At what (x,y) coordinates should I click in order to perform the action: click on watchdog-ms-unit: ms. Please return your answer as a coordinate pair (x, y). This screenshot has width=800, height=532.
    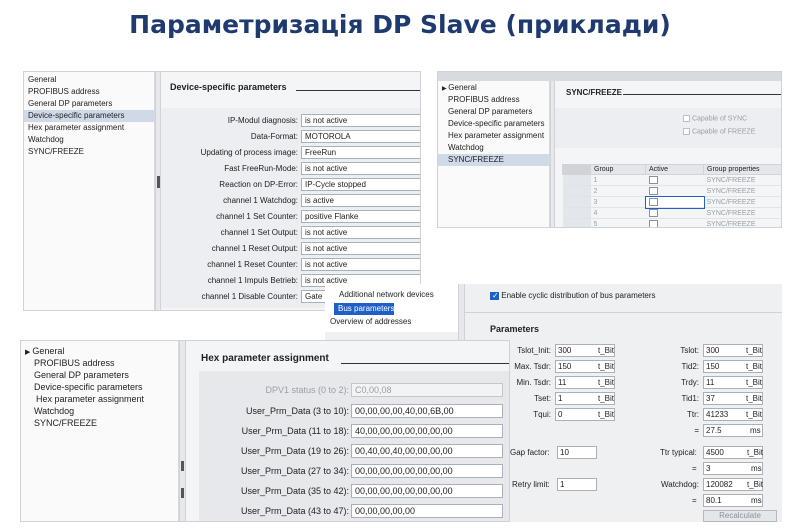
    Looking at the image, I should click on (756, 500).